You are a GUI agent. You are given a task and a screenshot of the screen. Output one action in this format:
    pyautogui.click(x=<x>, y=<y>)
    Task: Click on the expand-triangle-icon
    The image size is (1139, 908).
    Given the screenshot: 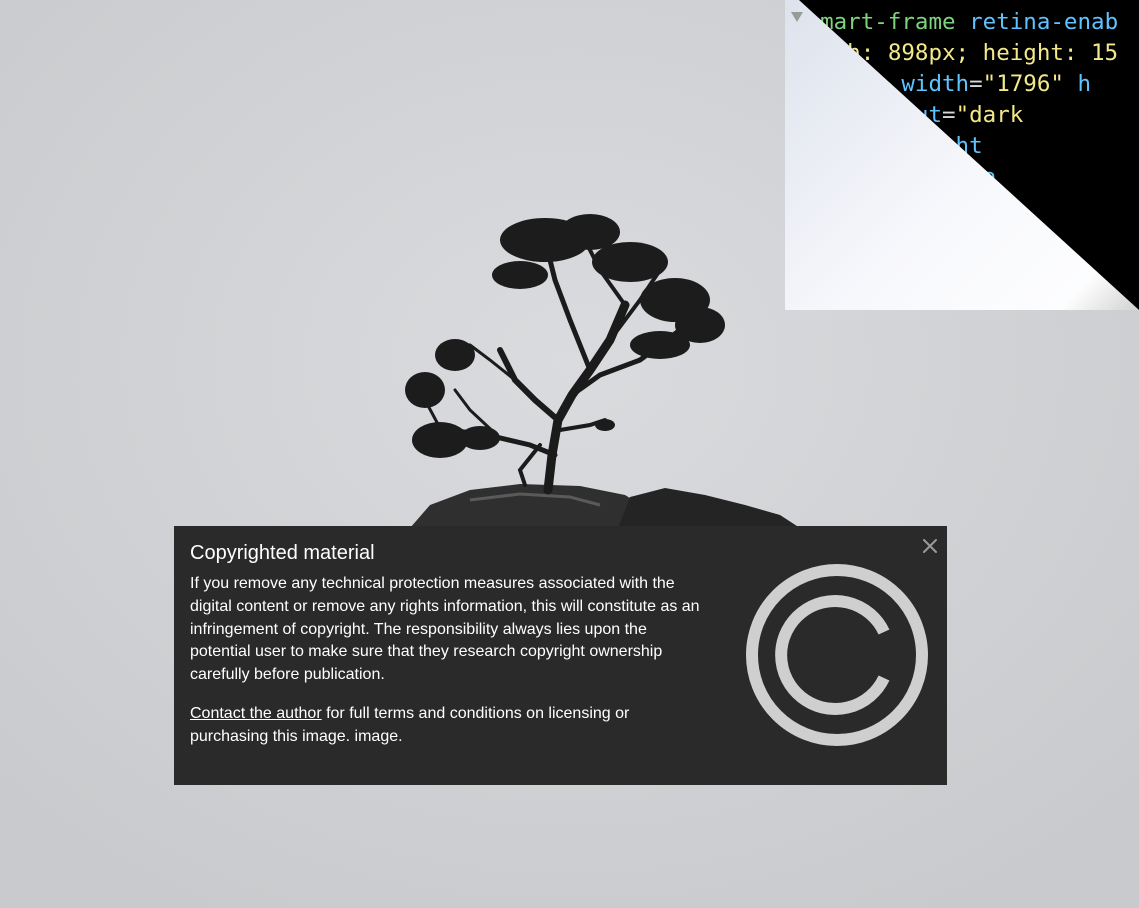 What is the action you would take?
    pyautogui.click(x=797, y=17)
    